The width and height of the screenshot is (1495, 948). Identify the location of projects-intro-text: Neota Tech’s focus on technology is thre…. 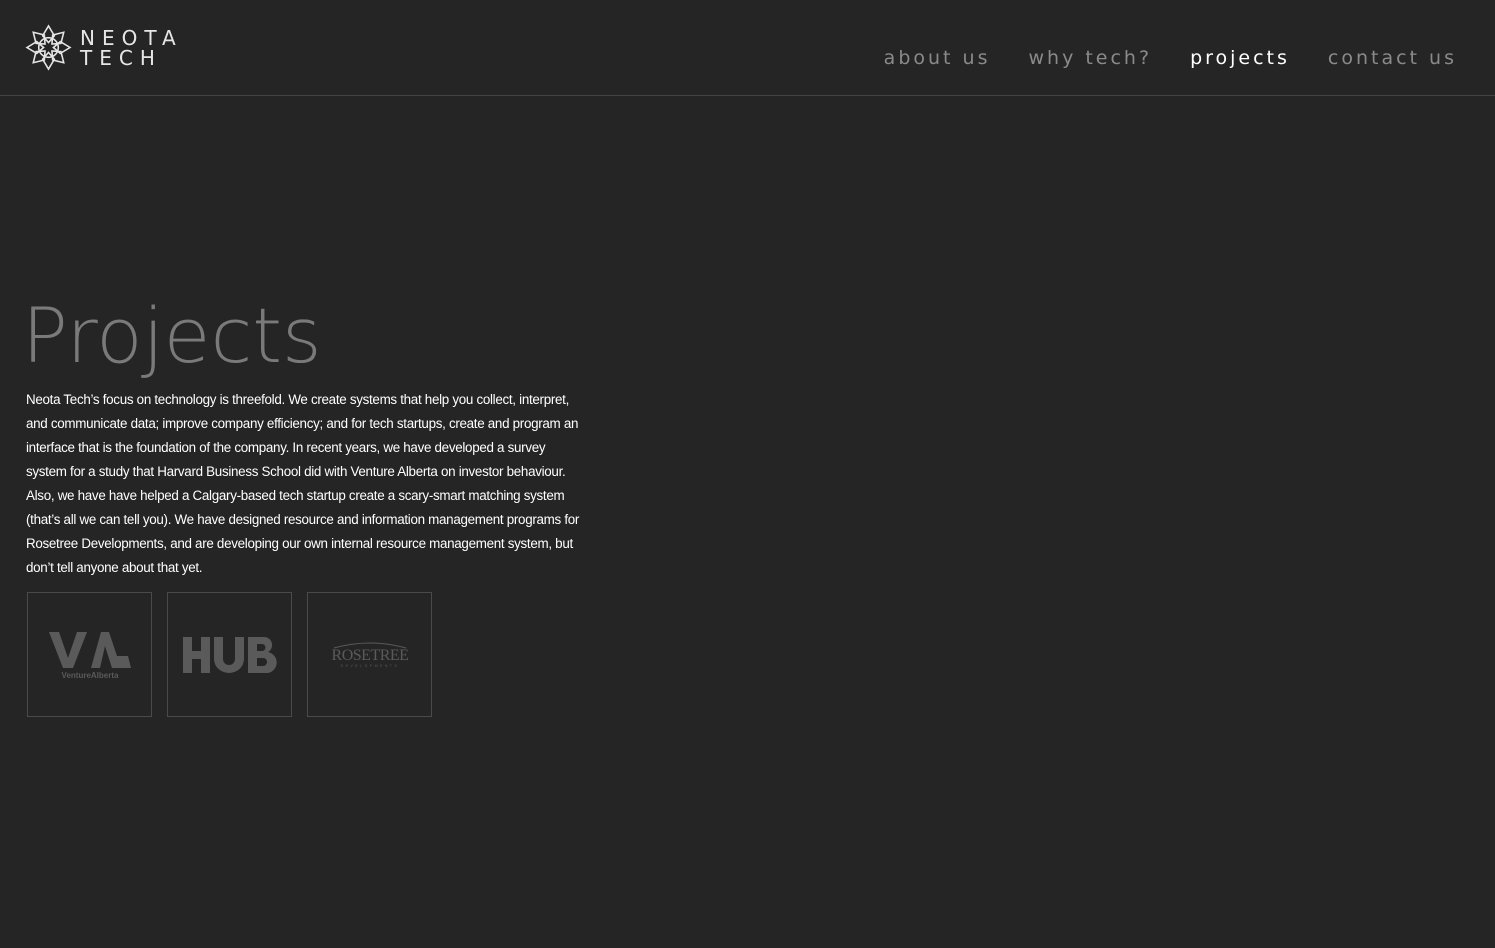
(303, 483).